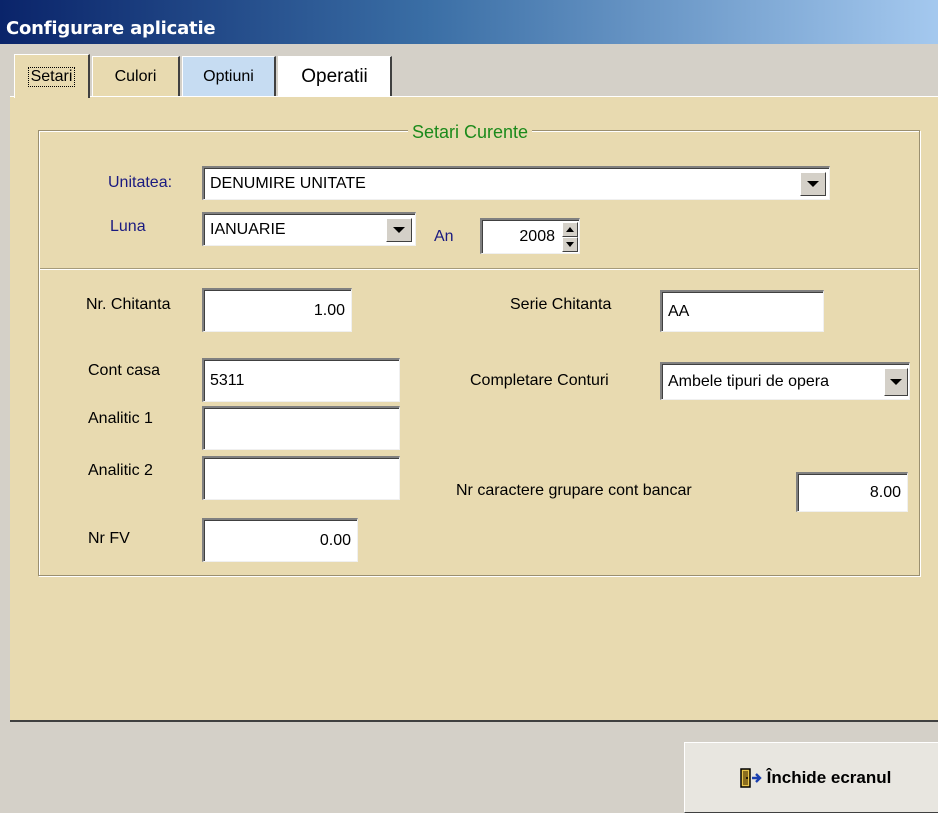 The width and height of the screenshot is (938, 813). Describe the element at coordinates (248, 229) in the screenshot. I see `luna-value: IANUARIE` at that location.